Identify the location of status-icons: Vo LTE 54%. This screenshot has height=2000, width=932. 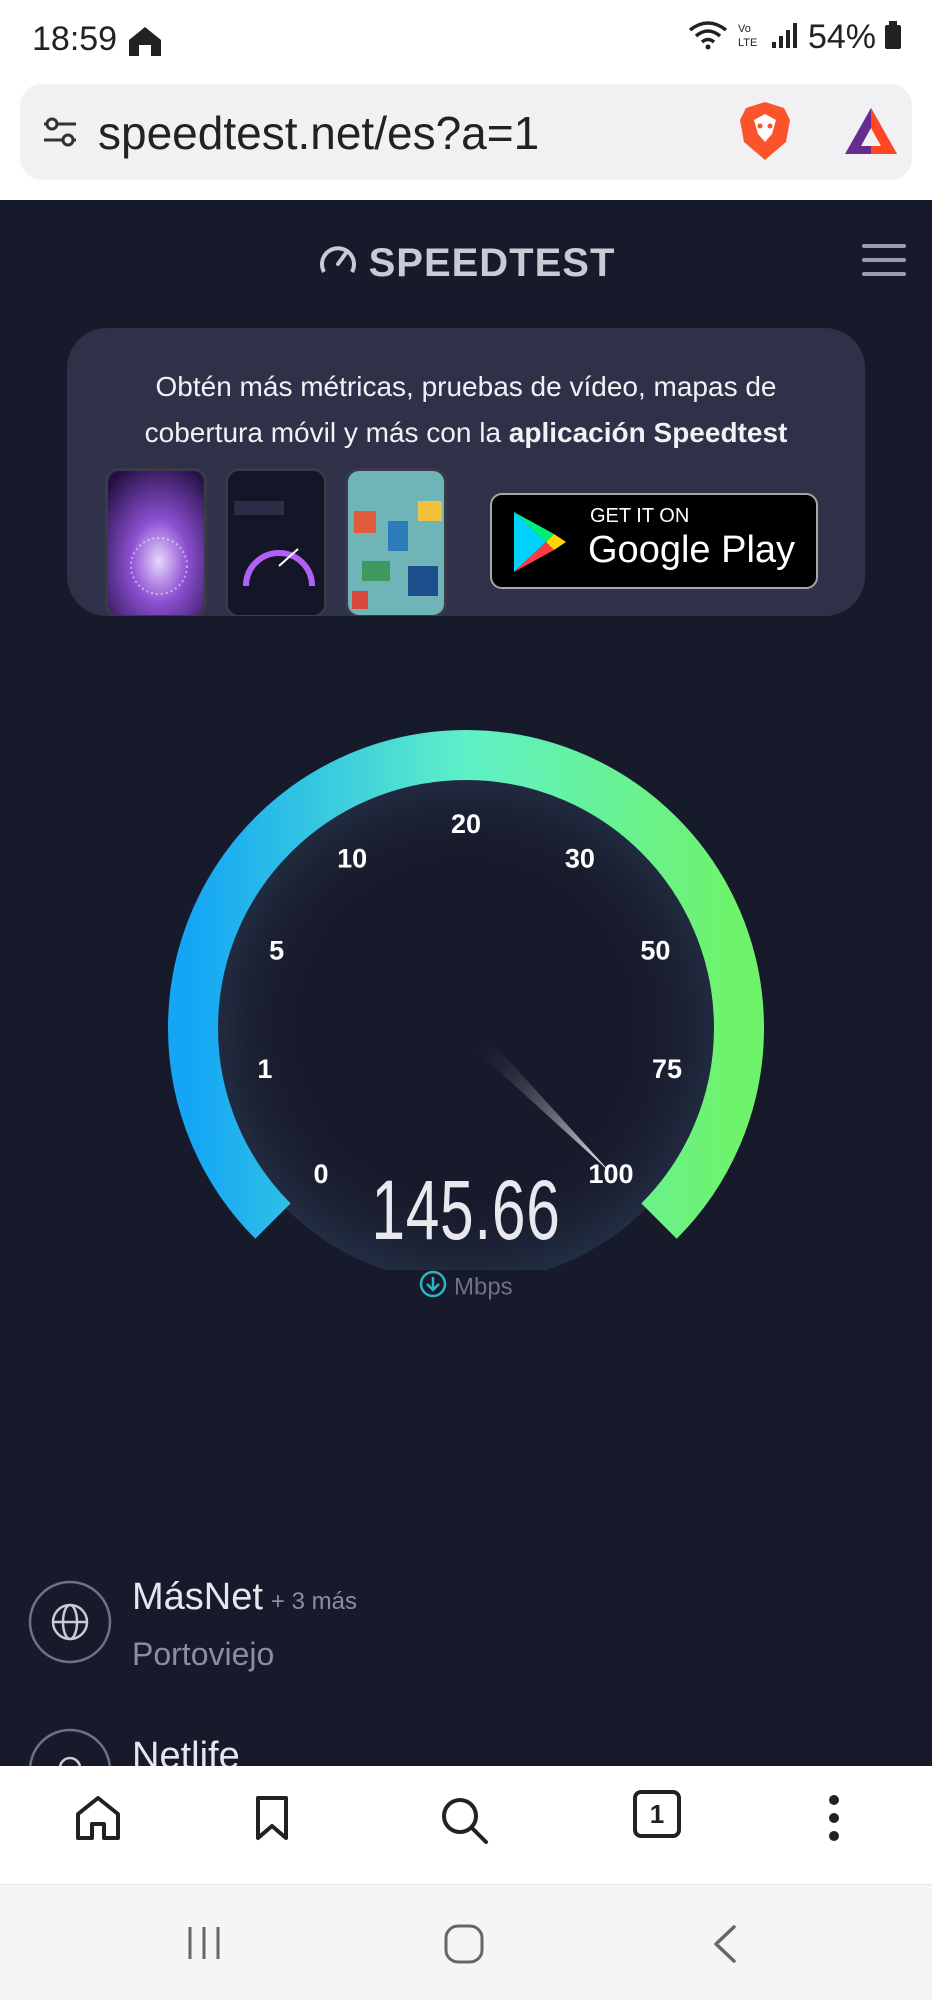
(795, 37).